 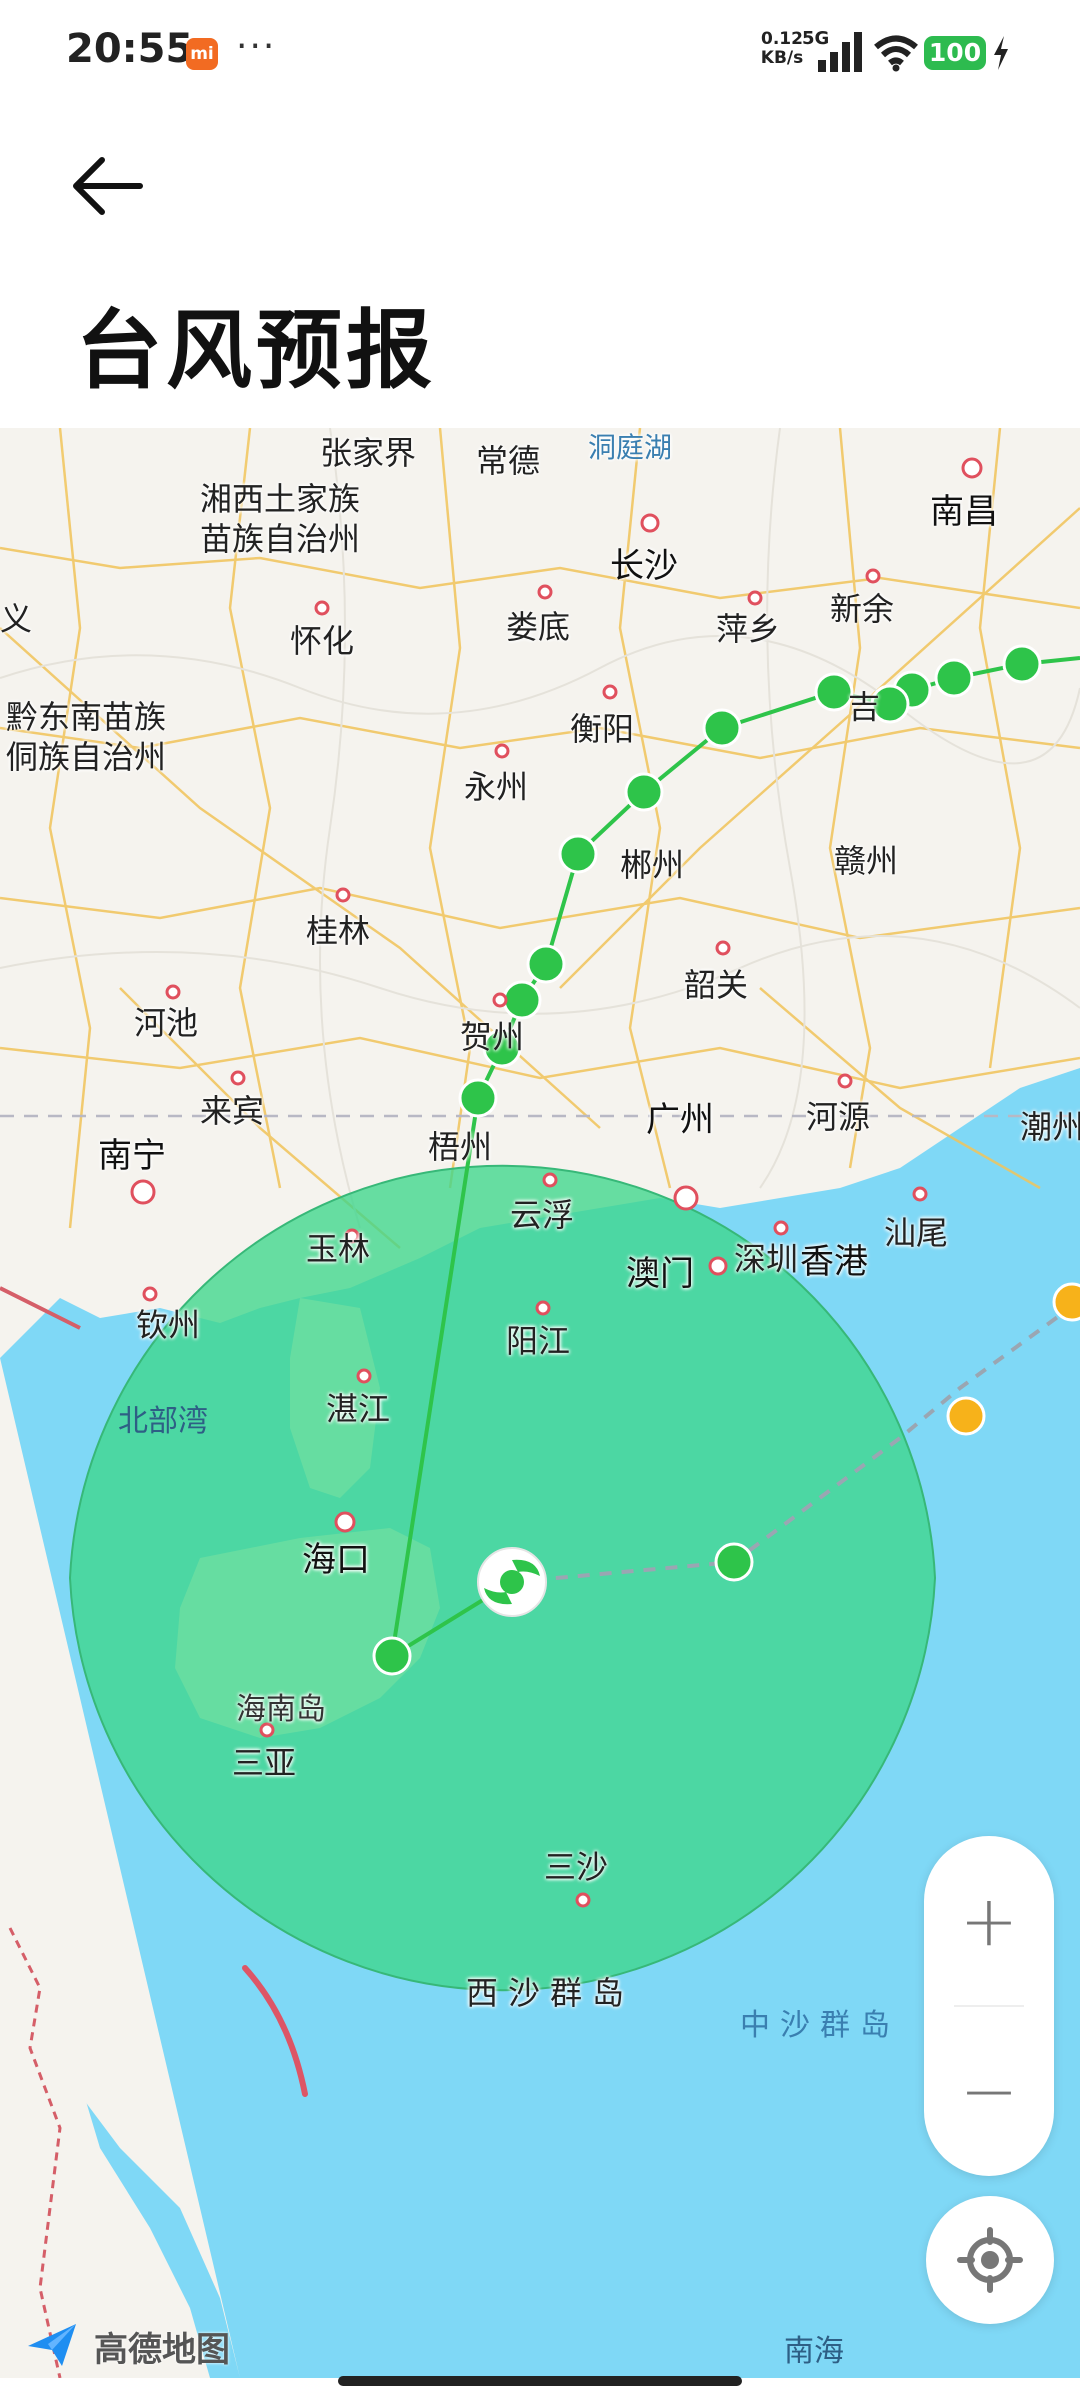 What do you see at coordinates (256, 46) in the screenshot?
I see `more-notifications-icon: ···` at bounding box center [256, 46].